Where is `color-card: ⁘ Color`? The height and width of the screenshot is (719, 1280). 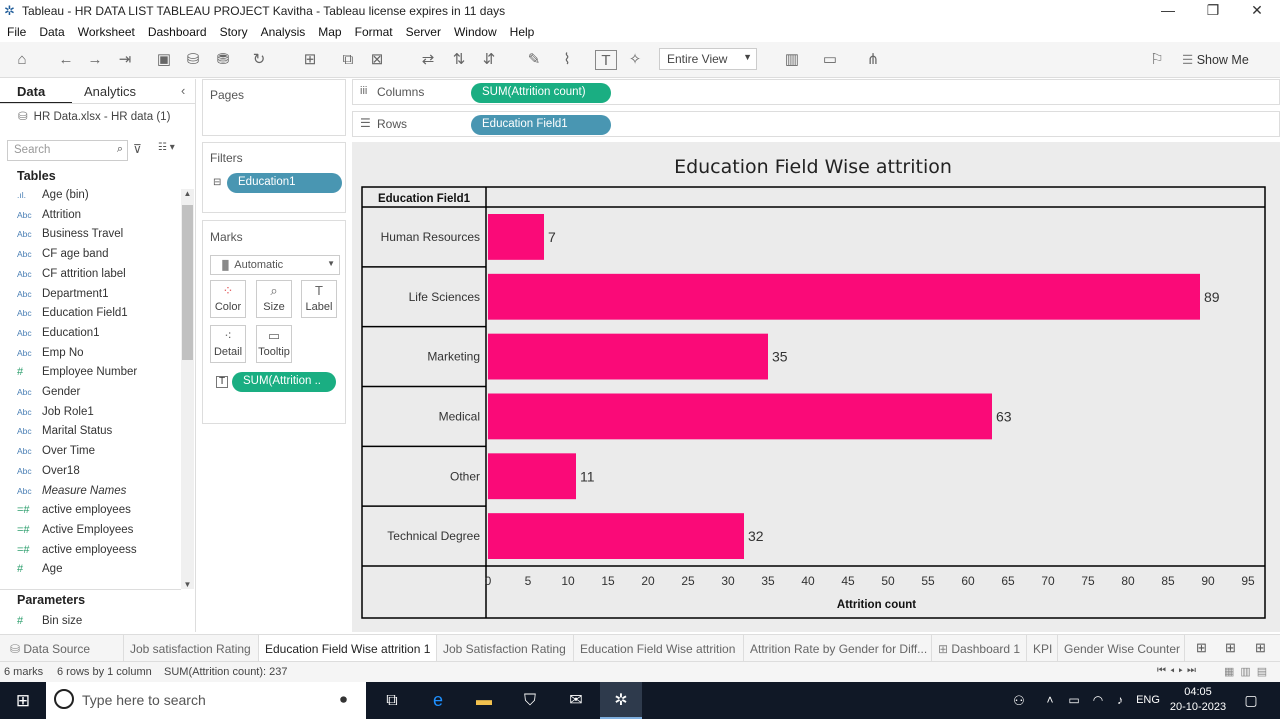
color-card: ⁘ Color is located at coordinates (228, 299).